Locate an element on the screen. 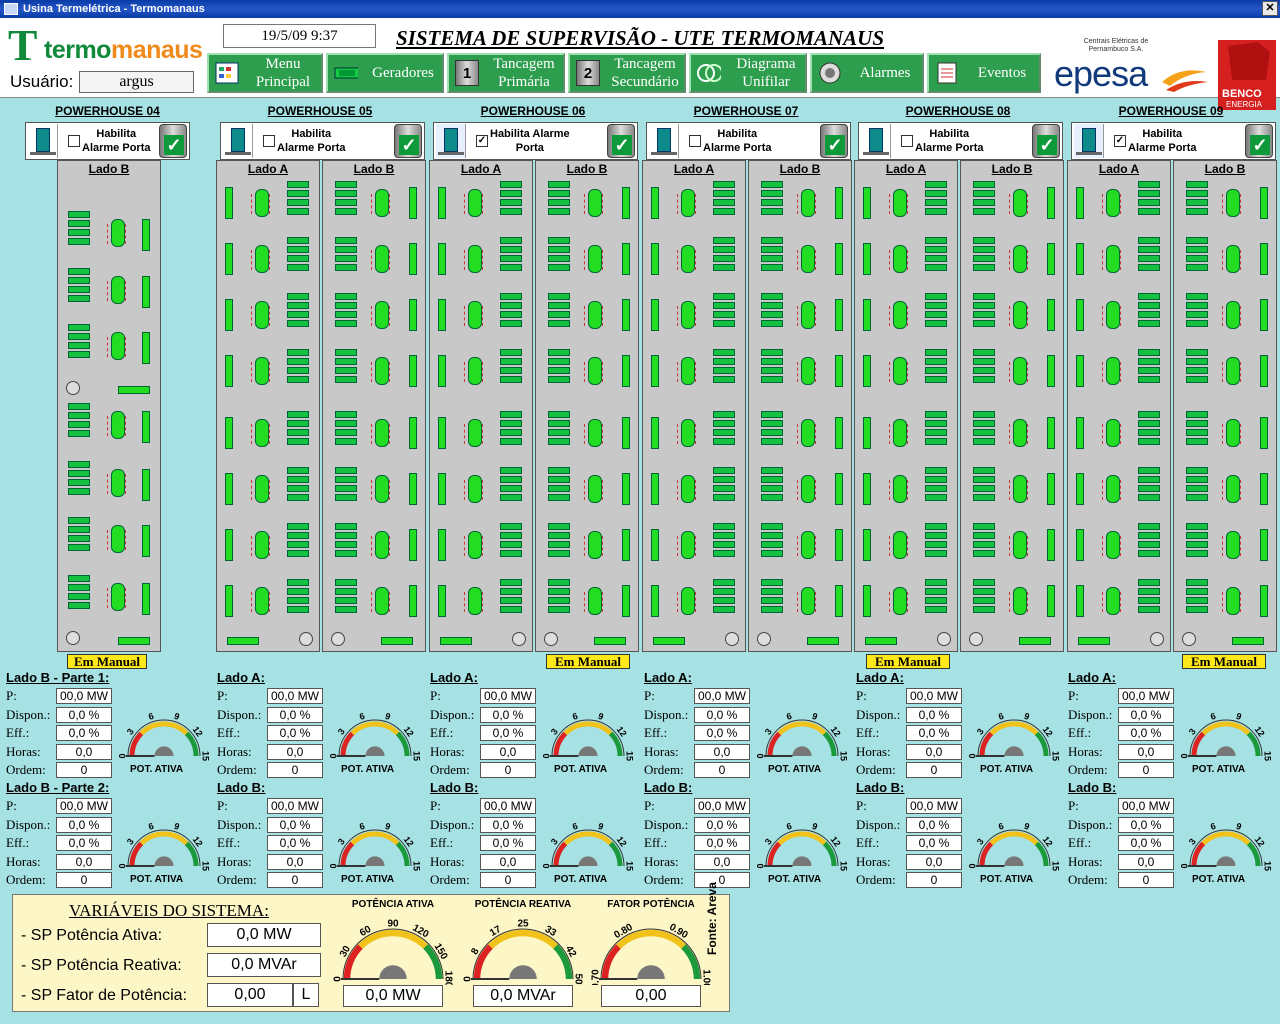 Image resolution: width=1280 pixels, height=1024 pixels. stat-label-p: P: is located at coordinates (11, 805).